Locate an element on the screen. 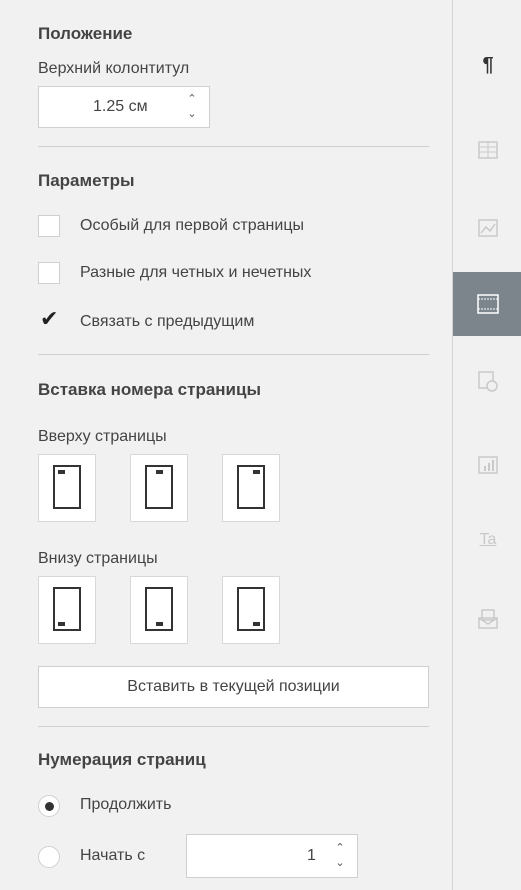 The image size is (521, 890). radio-selected-dot is located at coordinates (49, 806).